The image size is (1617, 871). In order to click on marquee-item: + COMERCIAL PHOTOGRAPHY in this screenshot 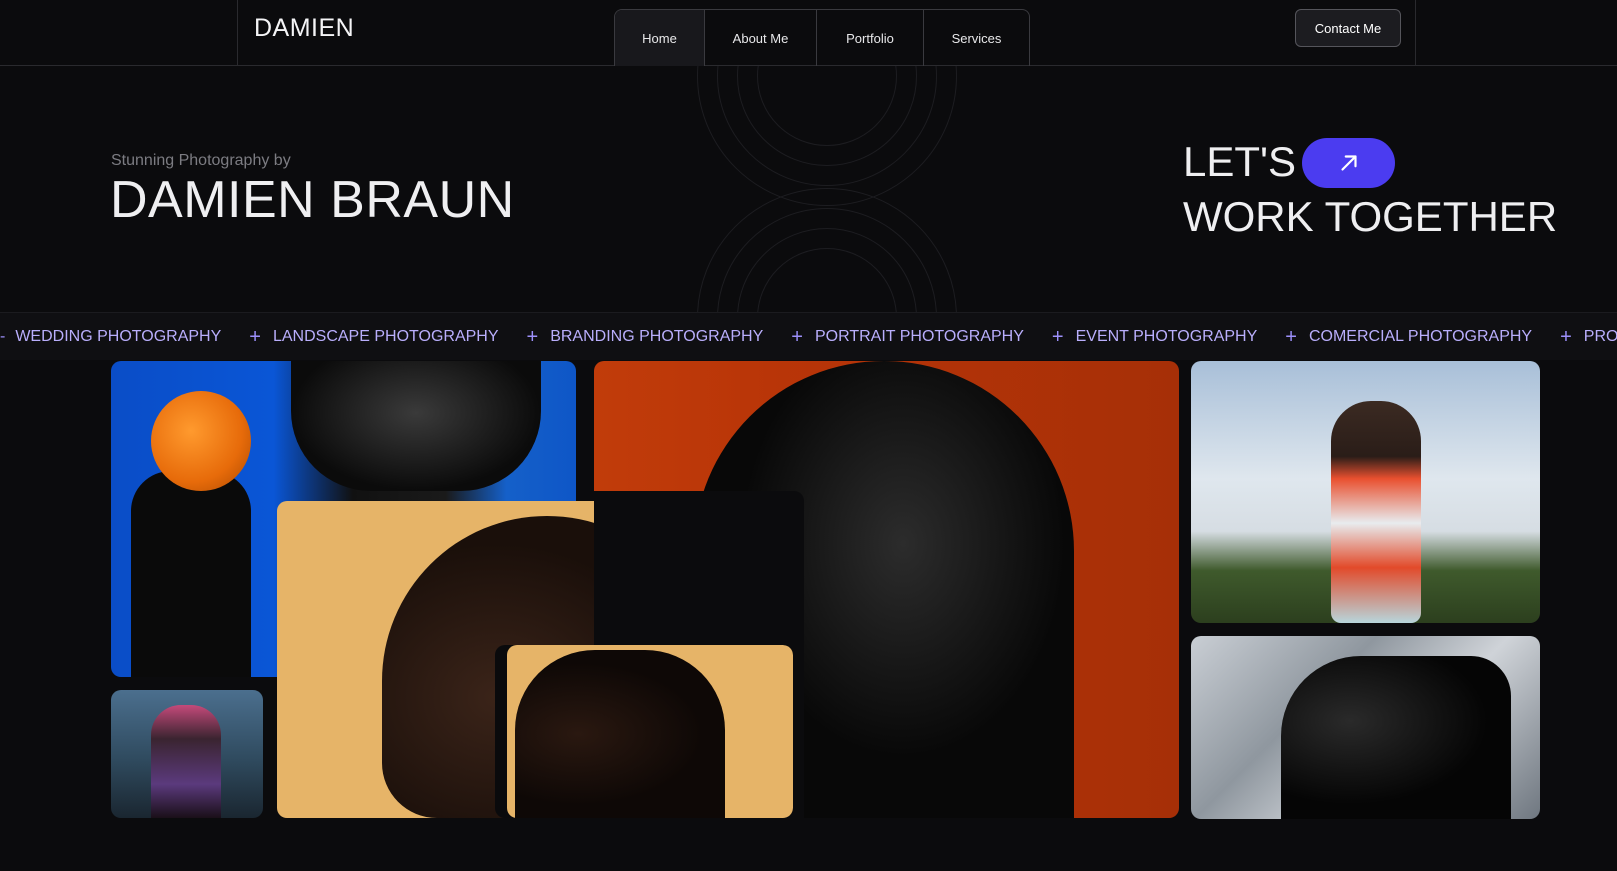, I will do `click(1409, 337)`.